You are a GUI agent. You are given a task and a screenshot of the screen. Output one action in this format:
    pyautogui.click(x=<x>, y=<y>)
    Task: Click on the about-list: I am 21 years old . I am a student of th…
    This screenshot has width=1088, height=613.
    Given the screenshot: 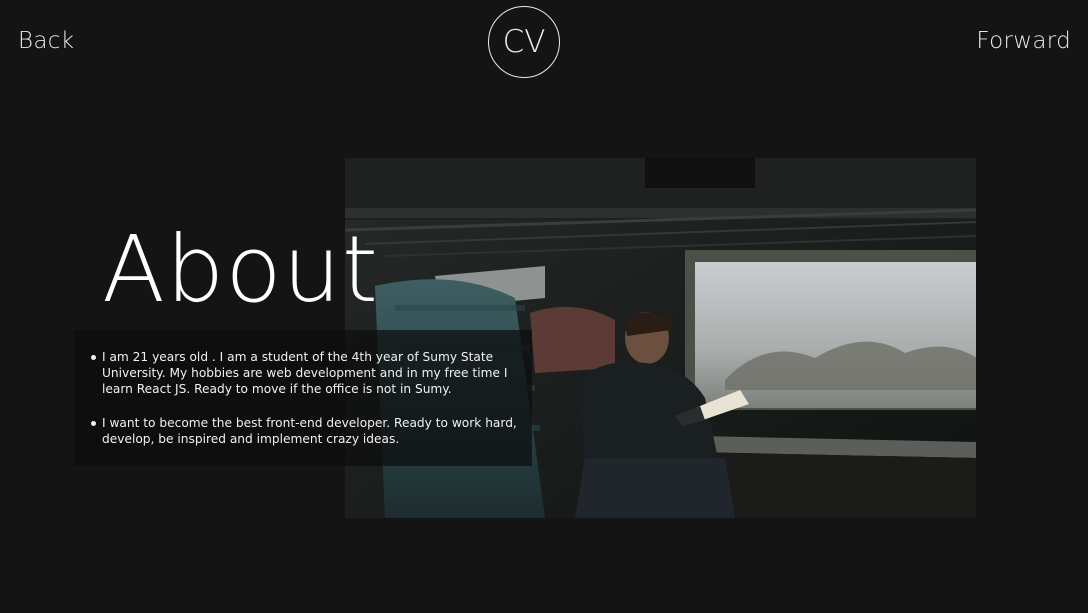 What is the action you would take?
    pyautogui.click(x=305, y=398)
    